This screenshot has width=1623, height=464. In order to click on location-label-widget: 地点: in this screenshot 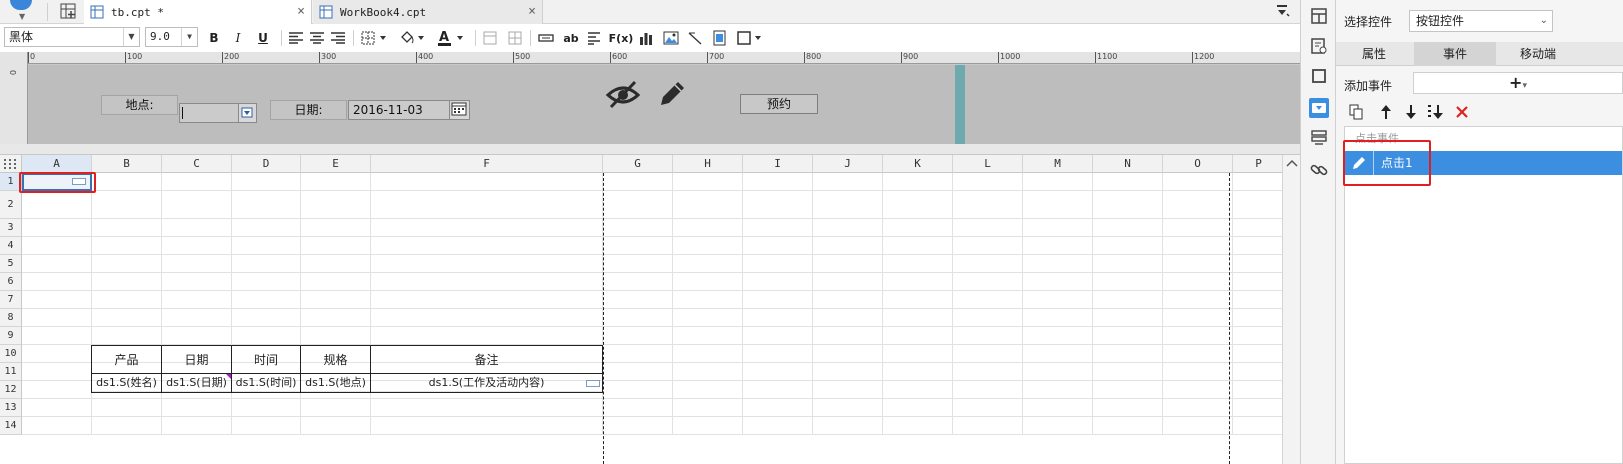, I will do `click(139, 105)`.